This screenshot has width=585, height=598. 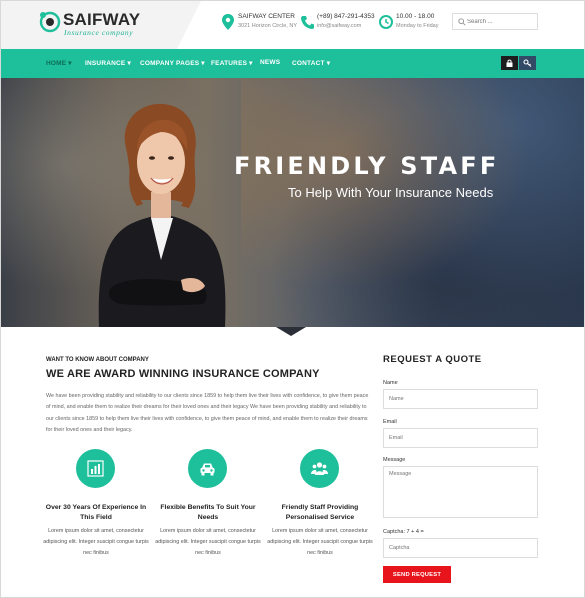 I want to click on search-input, so click(x=501, y=21).